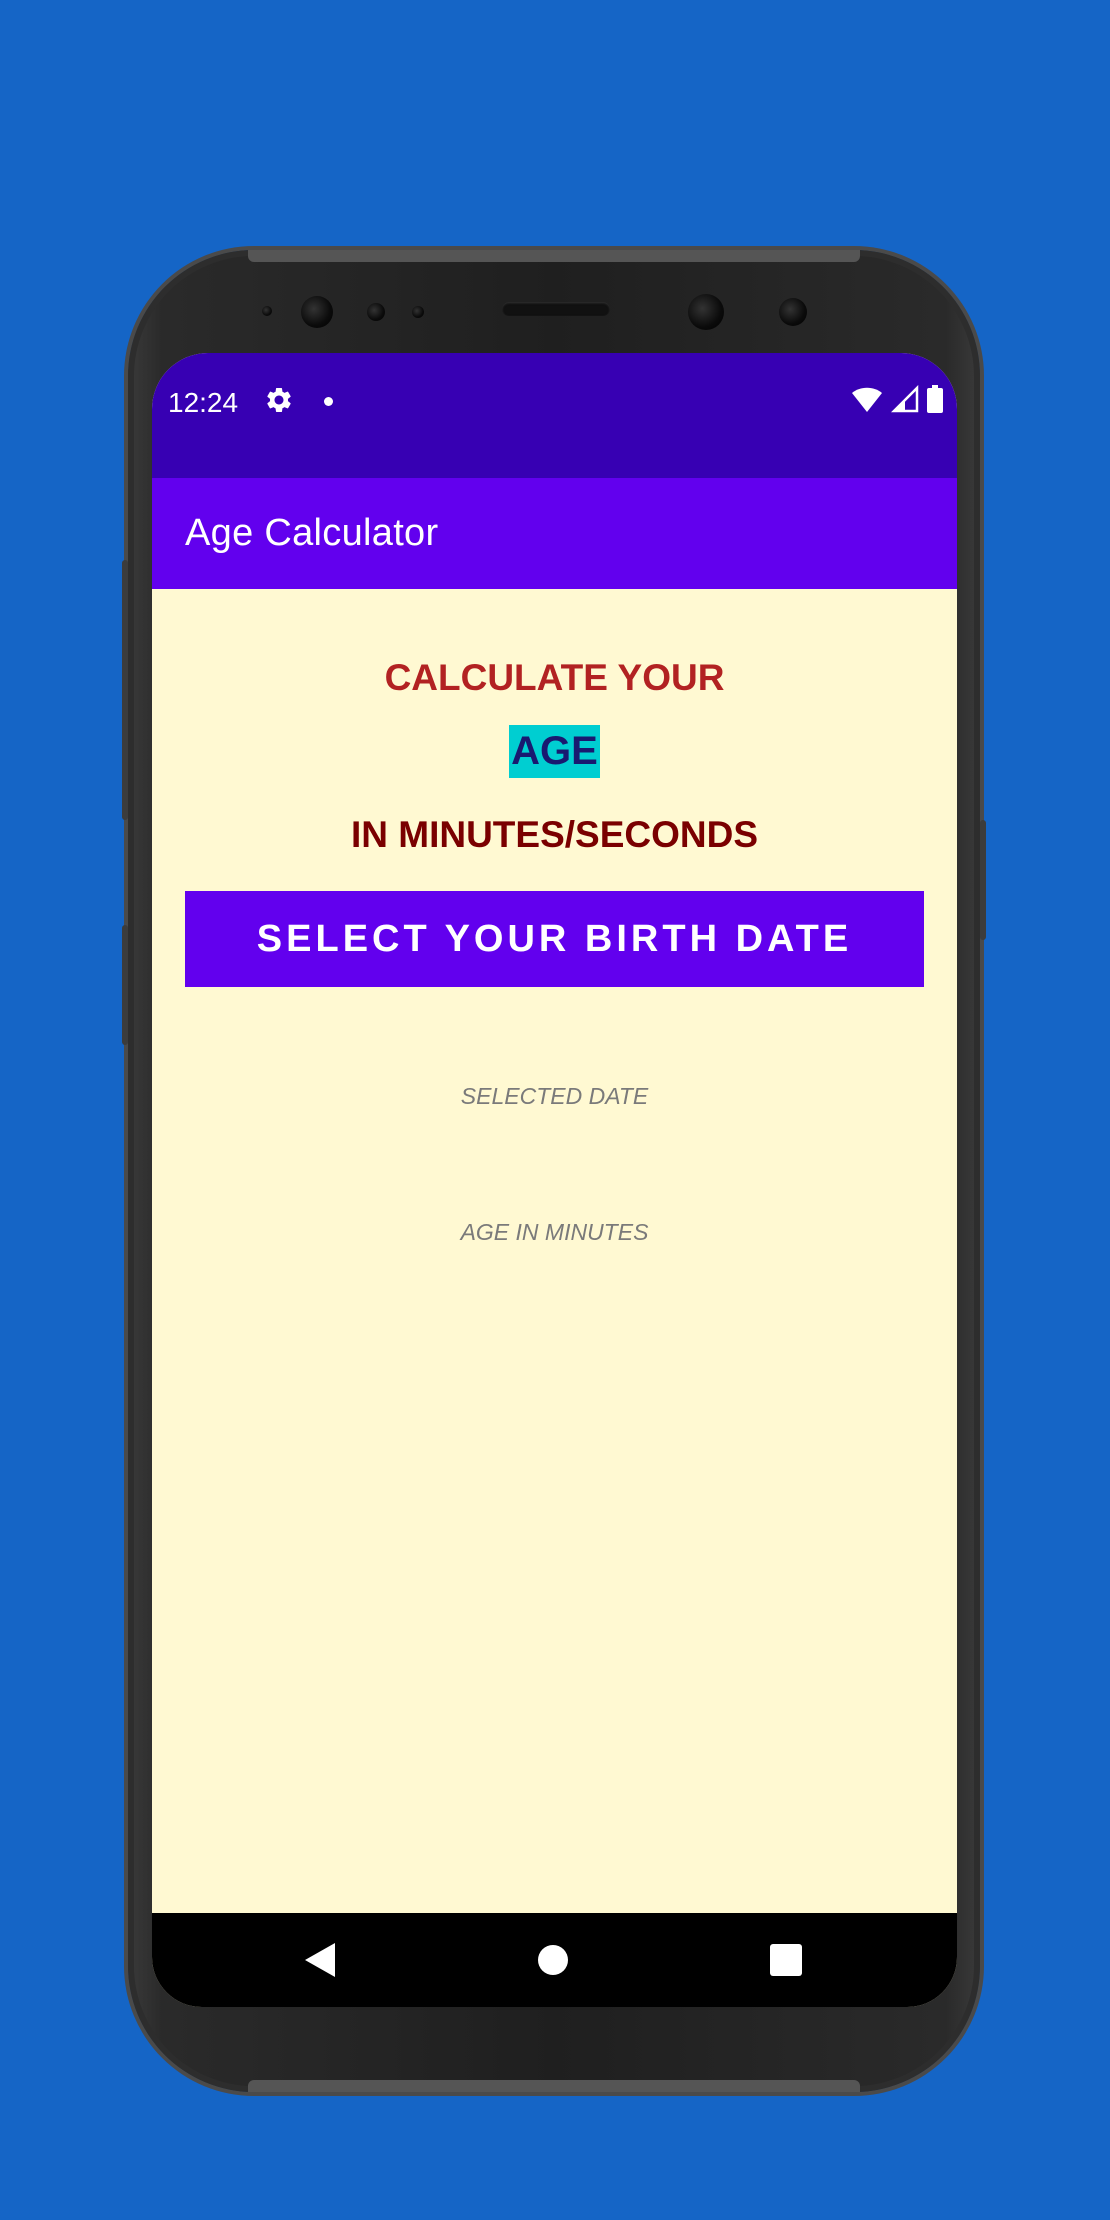  What do you see at coordinates (554, 533) in the screenshot?
I see `app-bar: Age Calculator` at bounding box center [554, 533].